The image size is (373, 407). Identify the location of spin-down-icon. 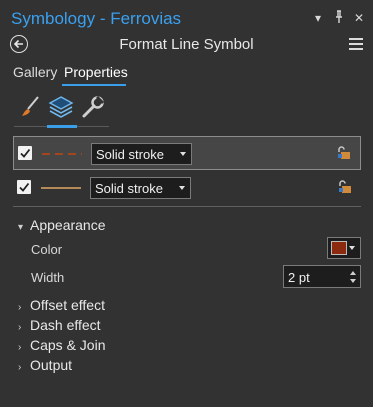
(353, 281).